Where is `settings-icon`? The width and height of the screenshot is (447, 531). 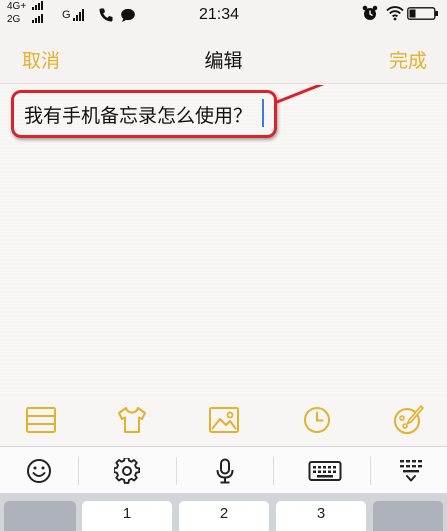 settings-icon is located at coordinates (127, 471).